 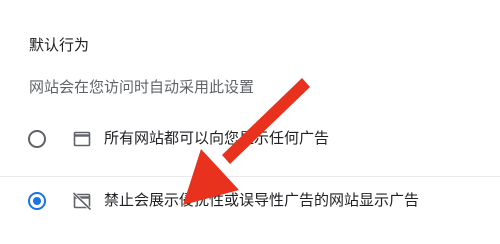 I want to click on option-label-allow-all-ads: 所有网站都可以向您显示任何广告, so click(x=217, y=138).